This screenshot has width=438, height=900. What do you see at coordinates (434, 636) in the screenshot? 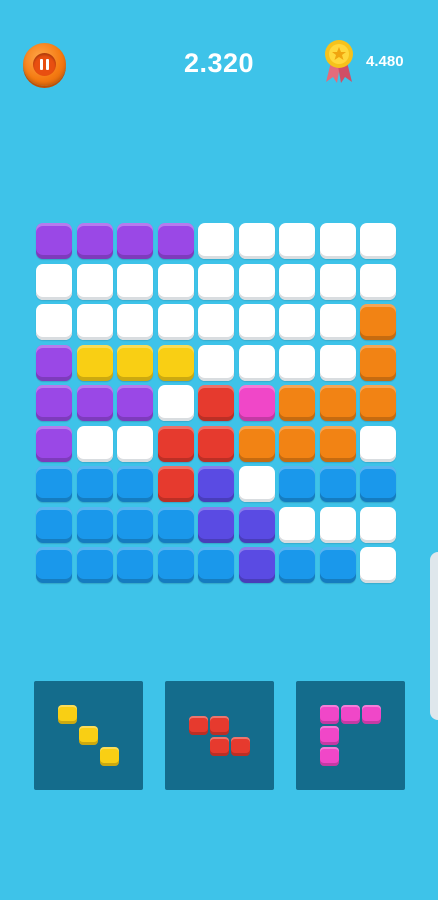
I see `edge-panel-handle` at bounding box center [434, 636].